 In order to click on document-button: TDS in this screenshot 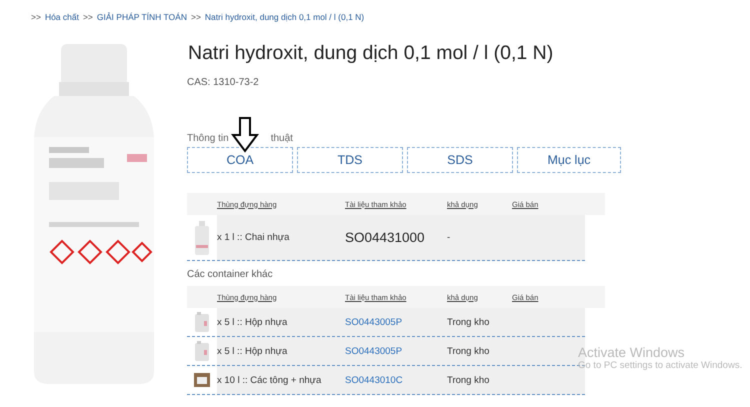, I will do `click(350, 160)`.